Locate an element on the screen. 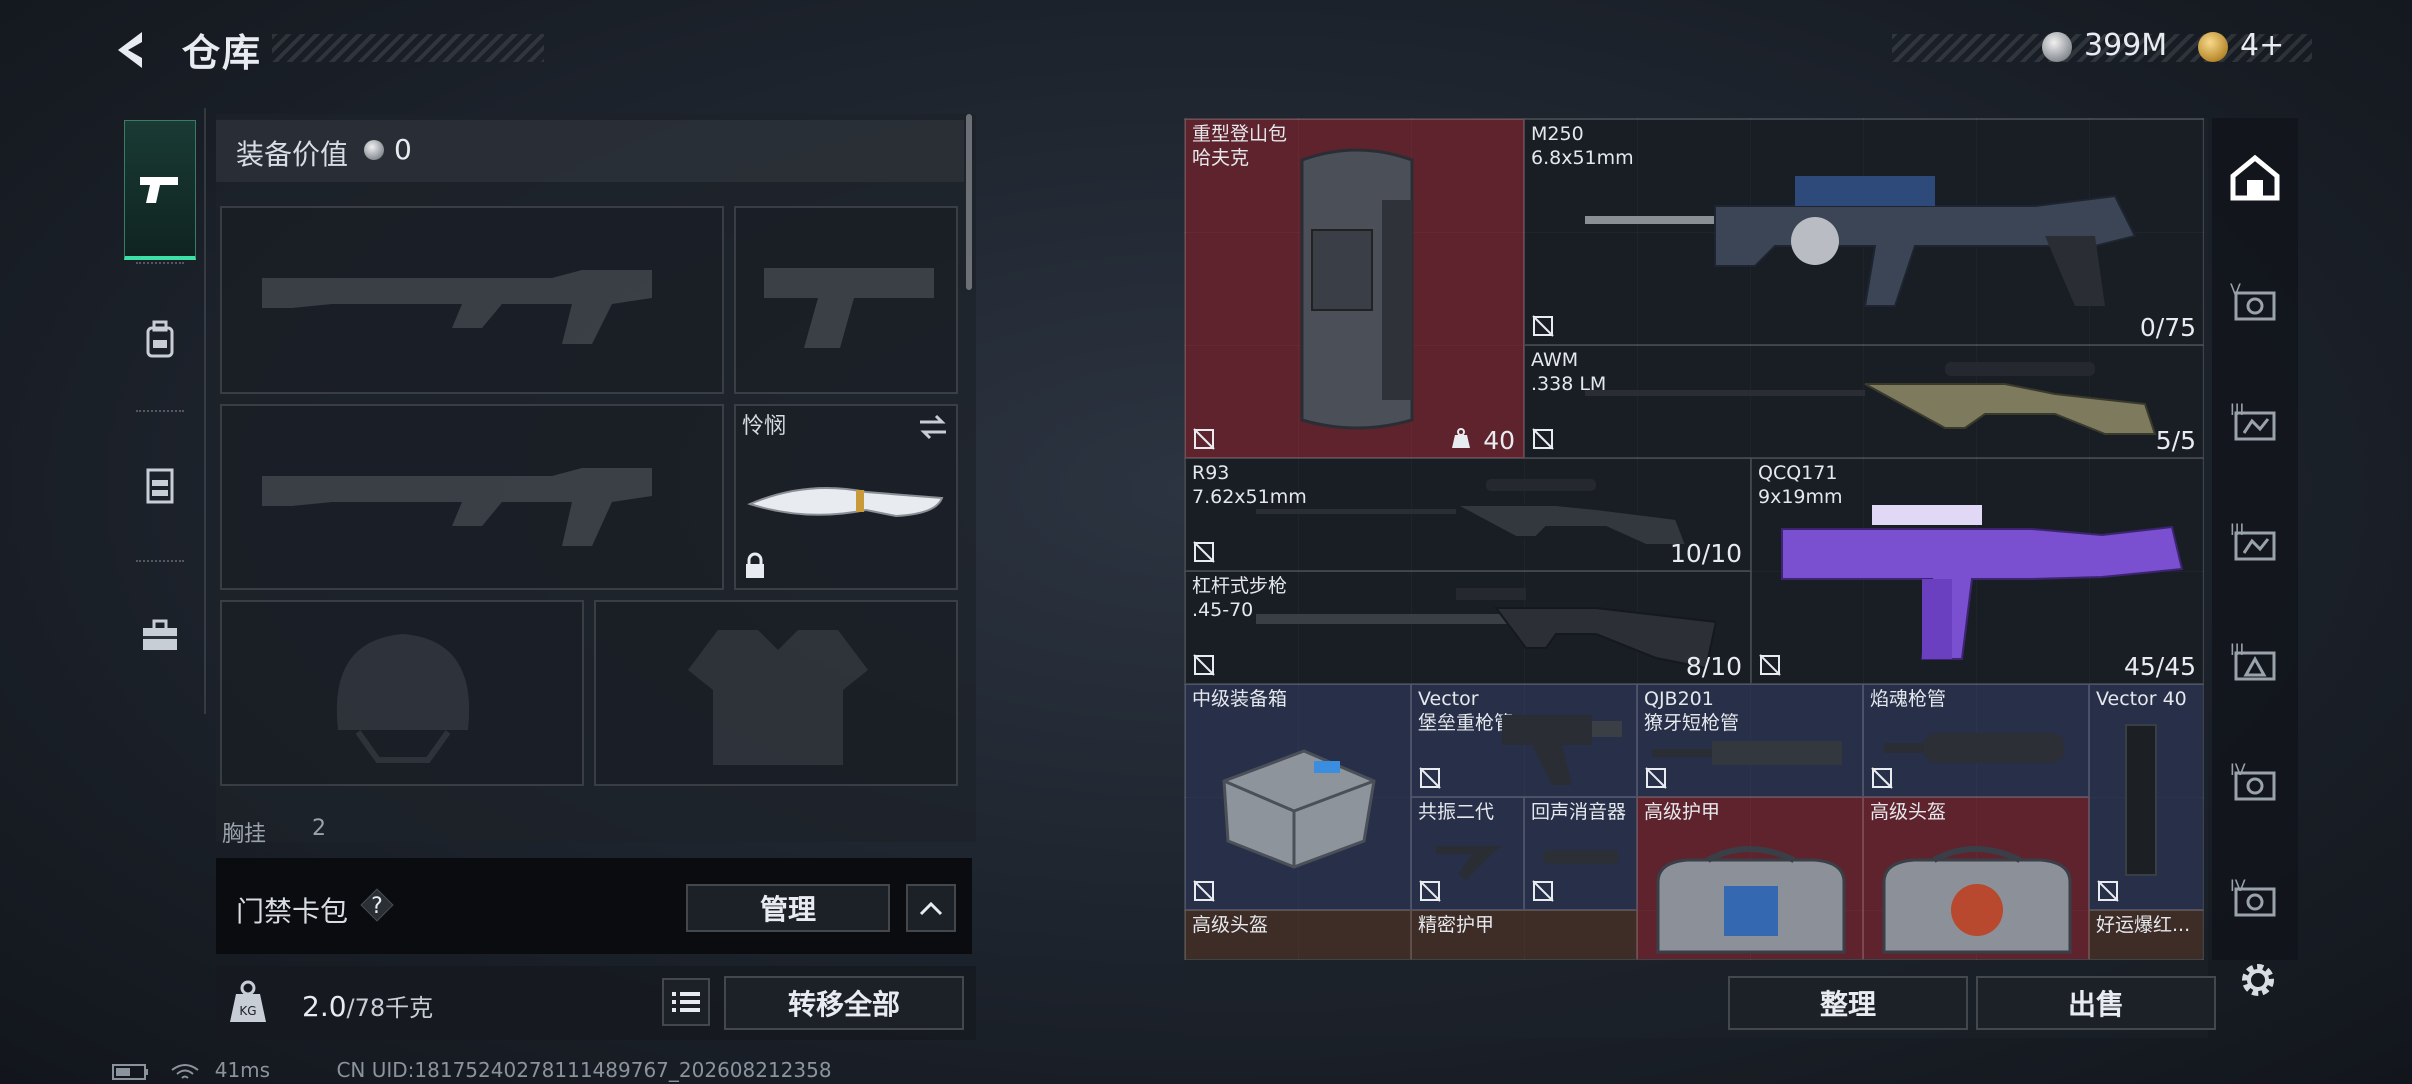 The image size is (2412, 1084). item-flame-barrel: 焰魂枪管 is located at coordinates (1976, 740).